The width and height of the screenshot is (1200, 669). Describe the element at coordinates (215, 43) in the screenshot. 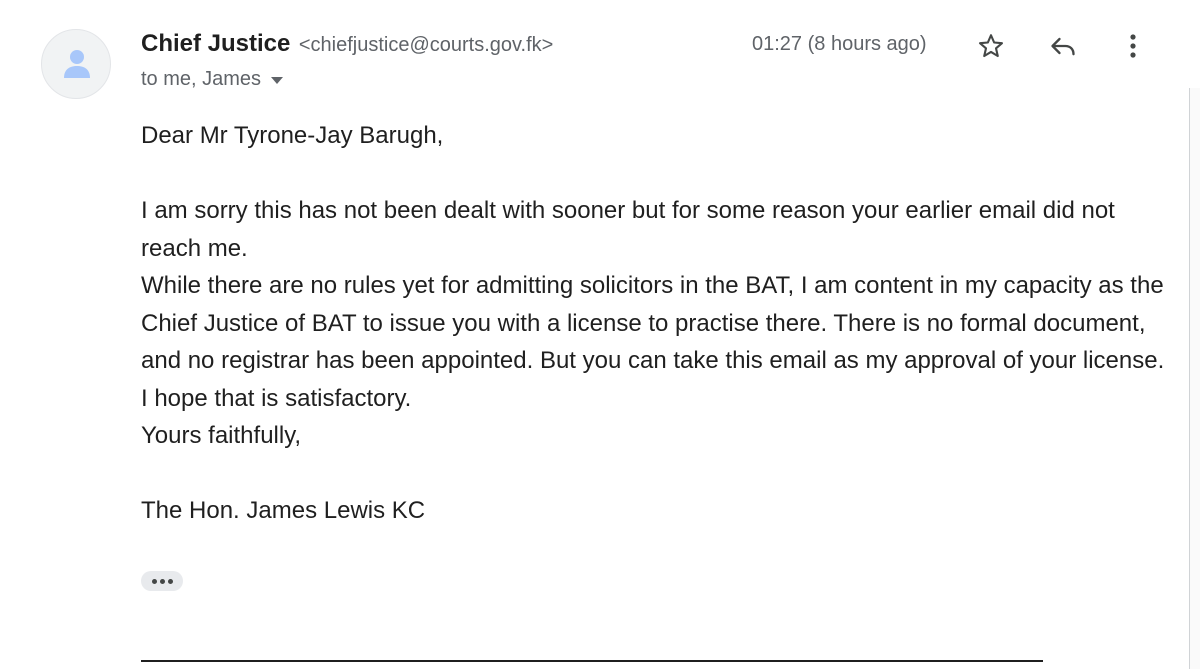

I see `sender-name: Chief Justice` at that location.